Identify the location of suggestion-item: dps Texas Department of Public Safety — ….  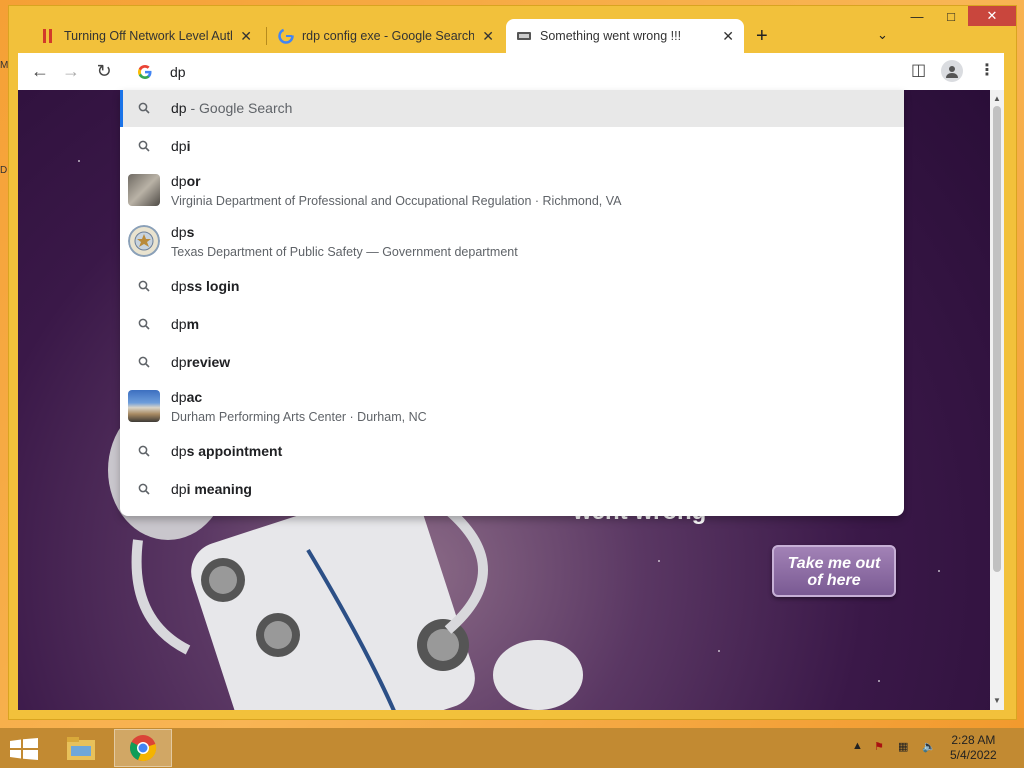
(512, 241).